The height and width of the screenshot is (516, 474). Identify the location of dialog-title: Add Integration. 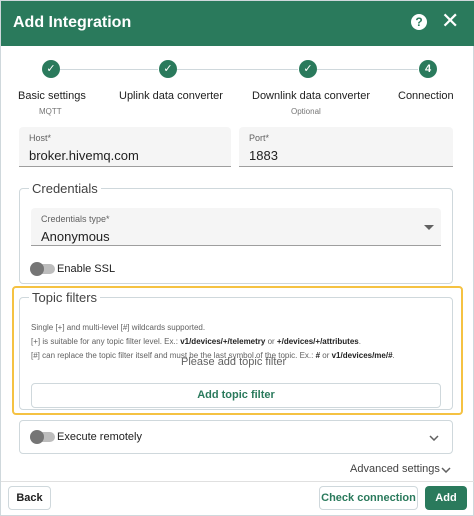
(72, 22).